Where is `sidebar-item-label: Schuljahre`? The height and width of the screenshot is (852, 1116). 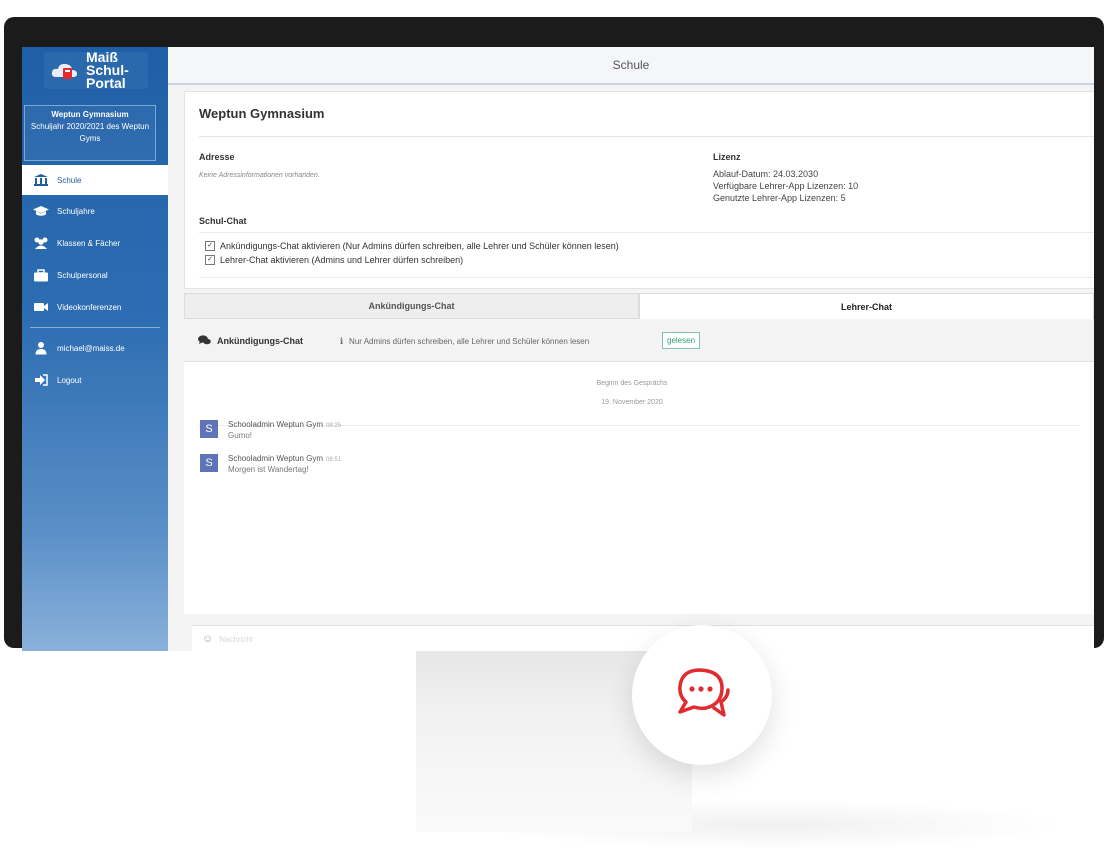
sidebar-item-label: Schuljahre is located at coordinates (76, 211).